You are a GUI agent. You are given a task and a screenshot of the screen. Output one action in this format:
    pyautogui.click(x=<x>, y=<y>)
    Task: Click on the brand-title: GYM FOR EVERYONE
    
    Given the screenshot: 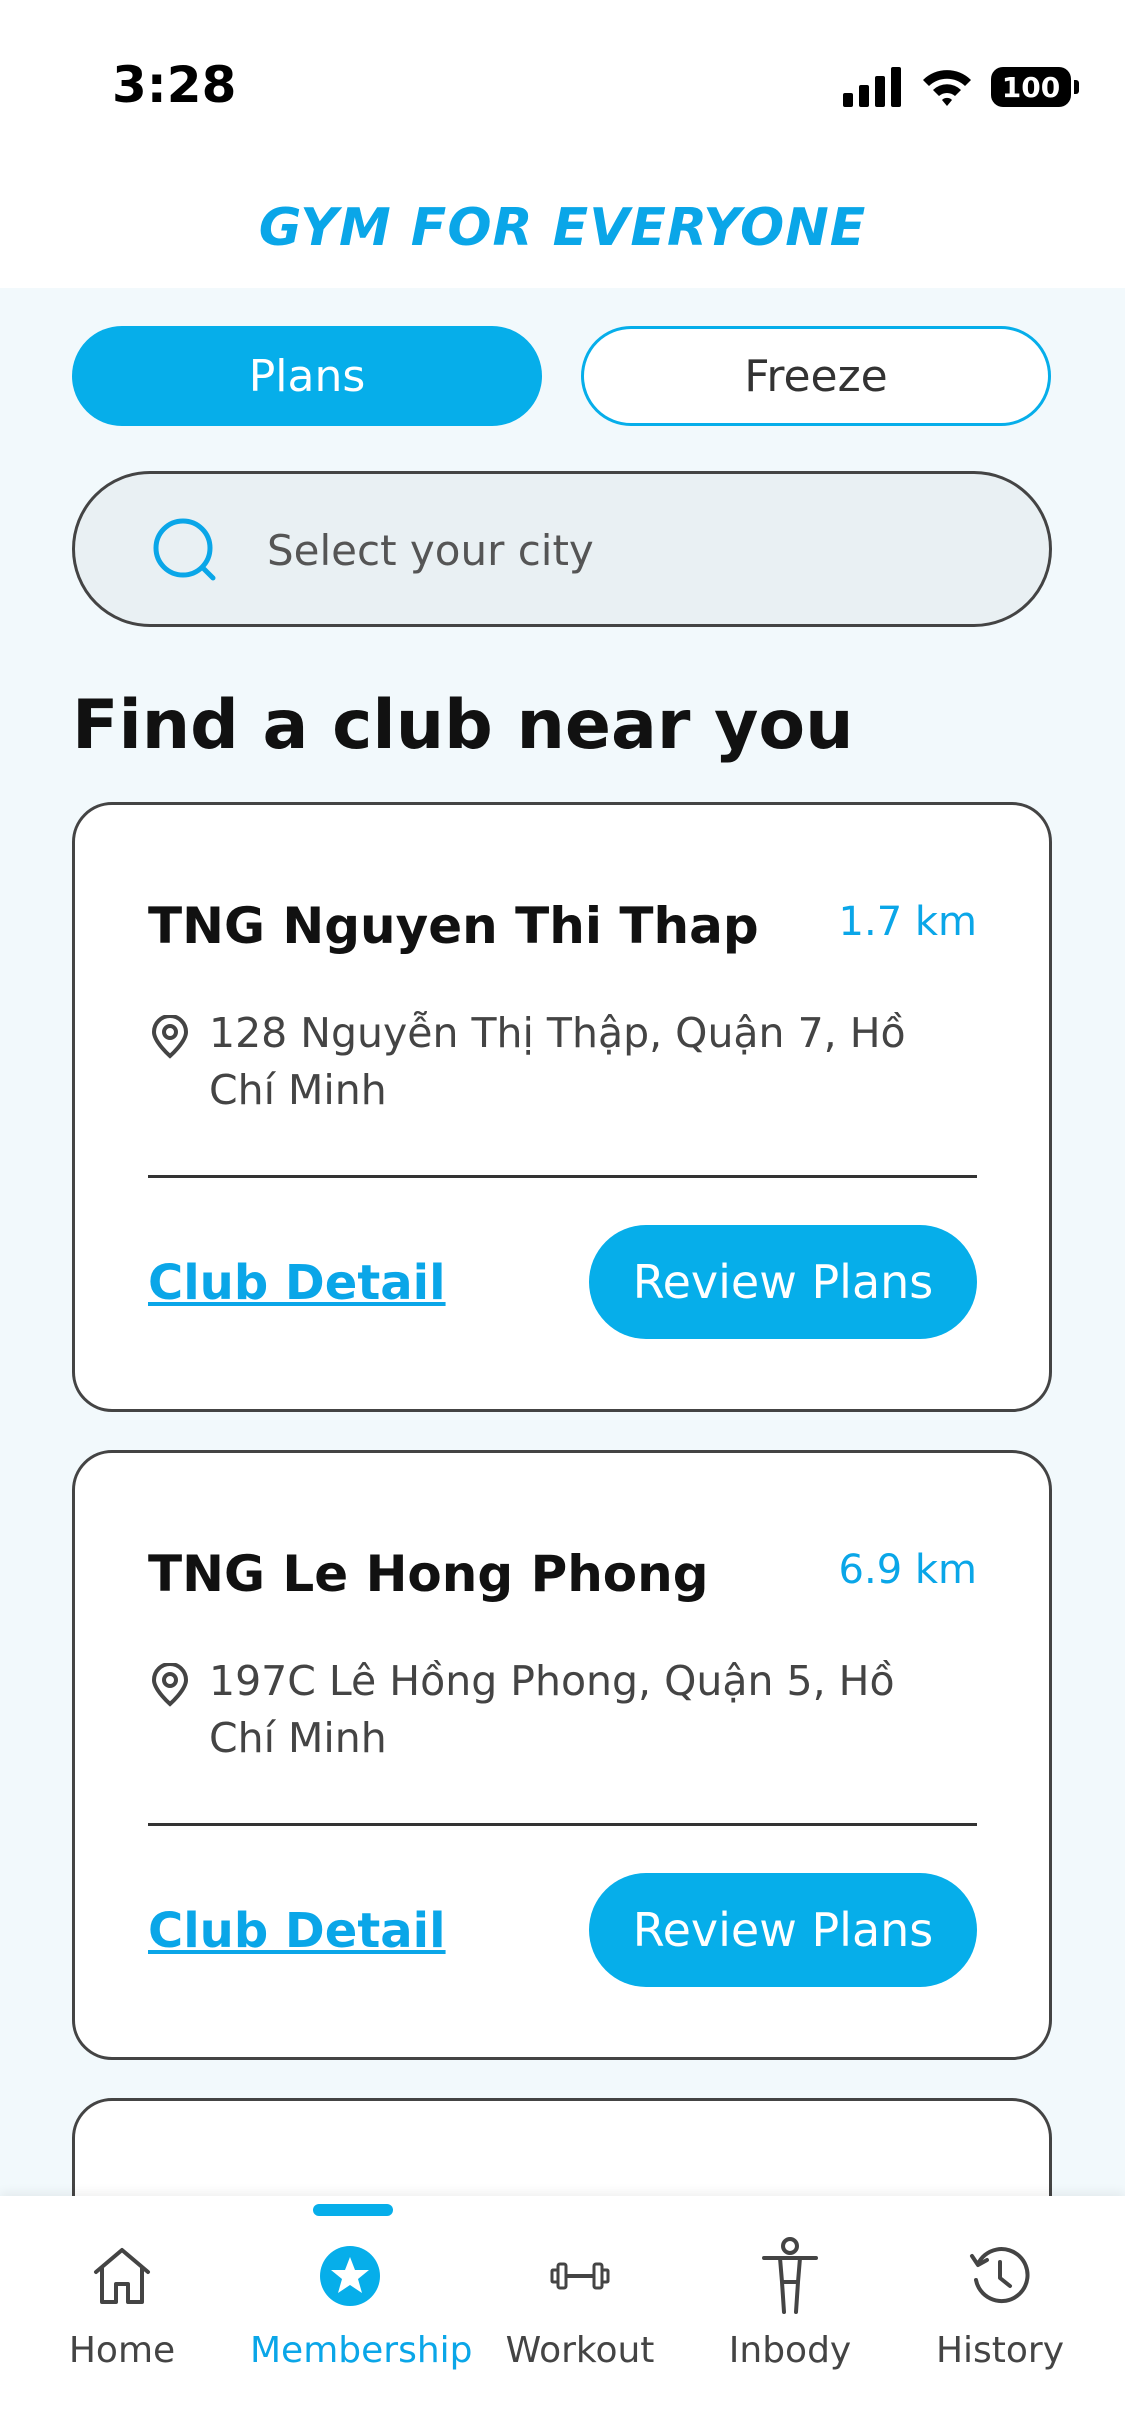 What is the action you would take?
    pyautogui.click(x=562, y=228)
    